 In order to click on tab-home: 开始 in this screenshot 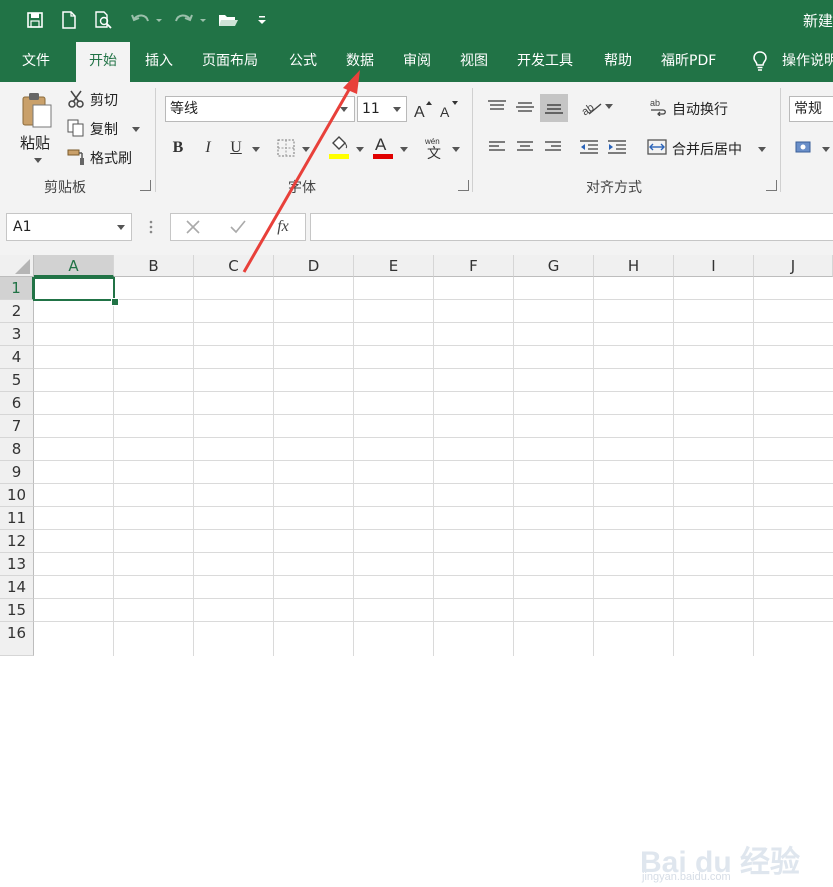, I will do `click(103, 62)`.